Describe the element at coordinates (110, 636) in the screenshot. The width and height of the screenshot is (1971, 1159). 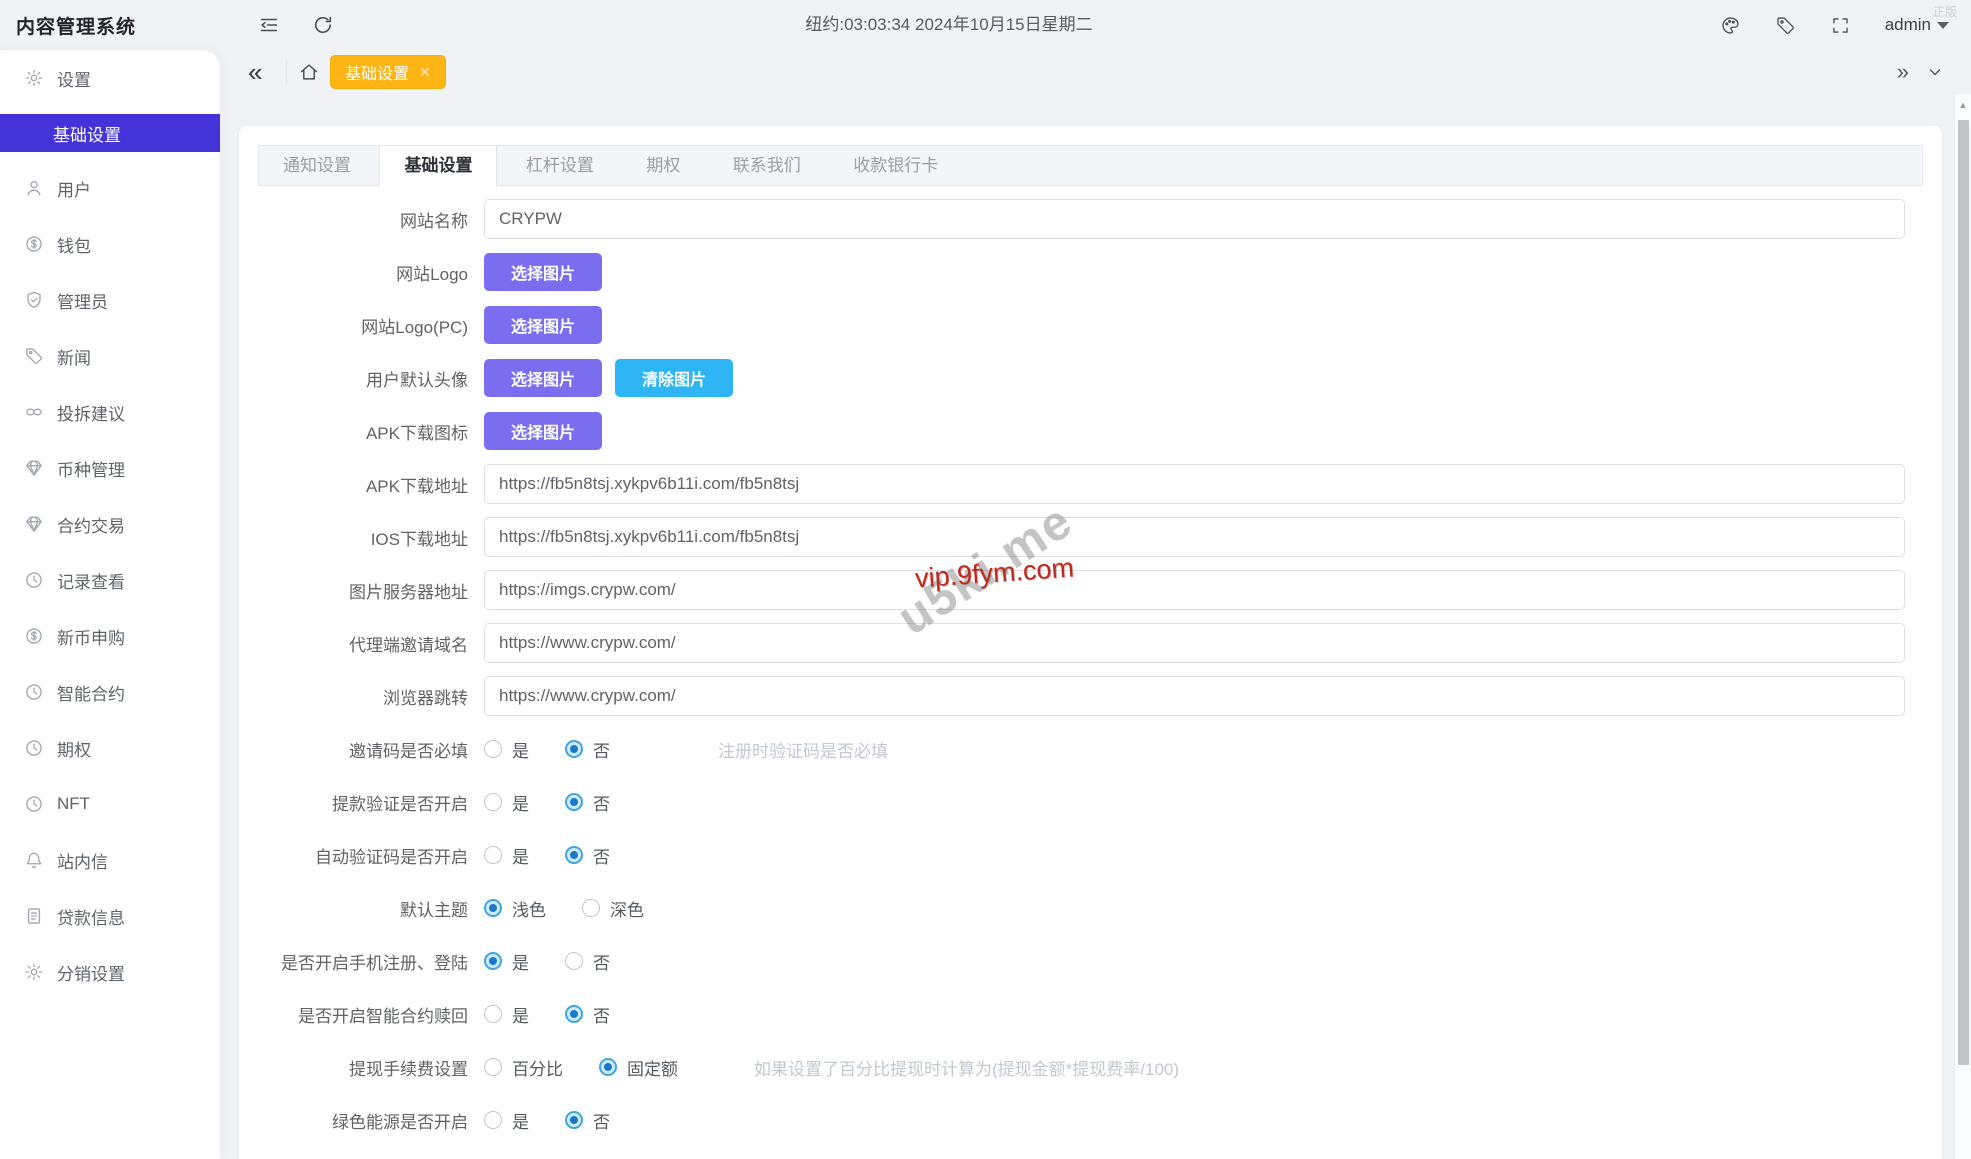
I see `sidebar-item-new-coin: 新币申购` at that location.